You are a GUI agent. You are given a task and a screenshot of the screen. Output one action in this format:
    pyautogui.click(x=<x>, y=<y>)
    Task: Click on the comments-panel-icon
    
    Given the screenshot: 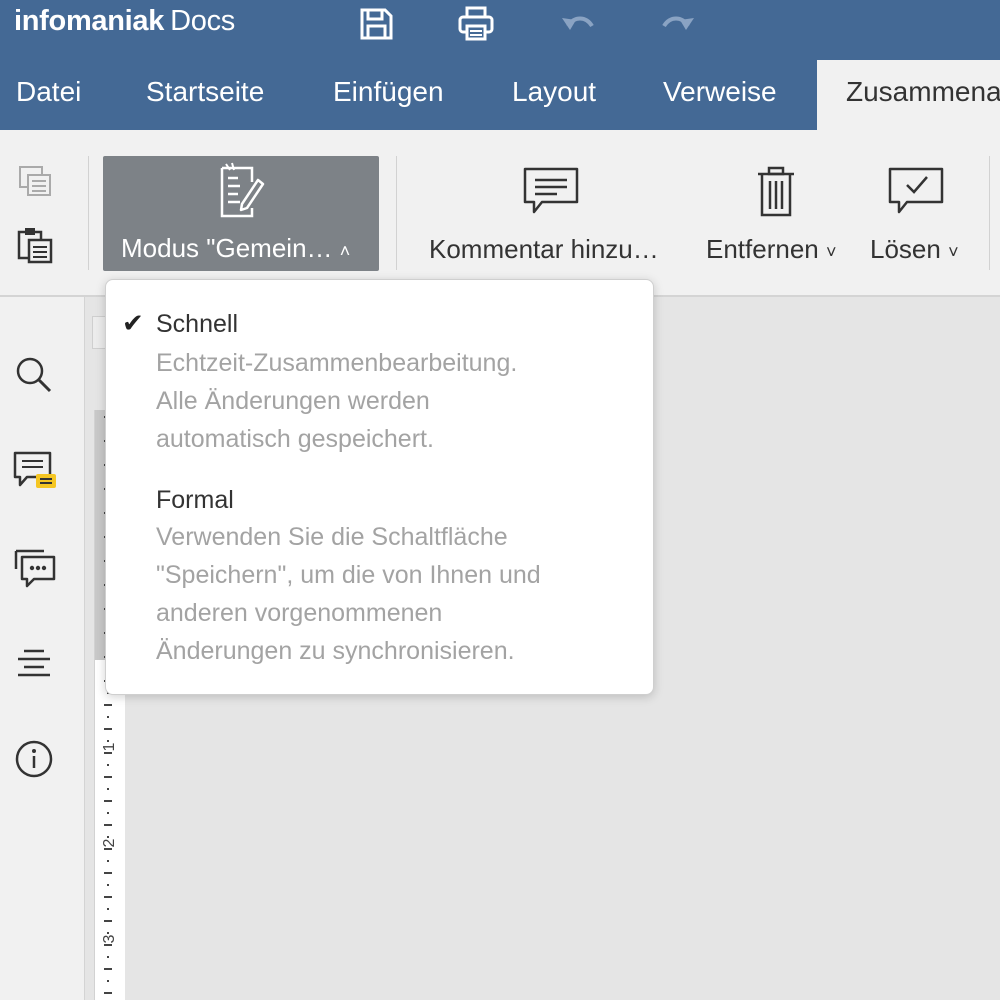 What is the action you would take?
    pyautogui.click(x=34, y=471)
    